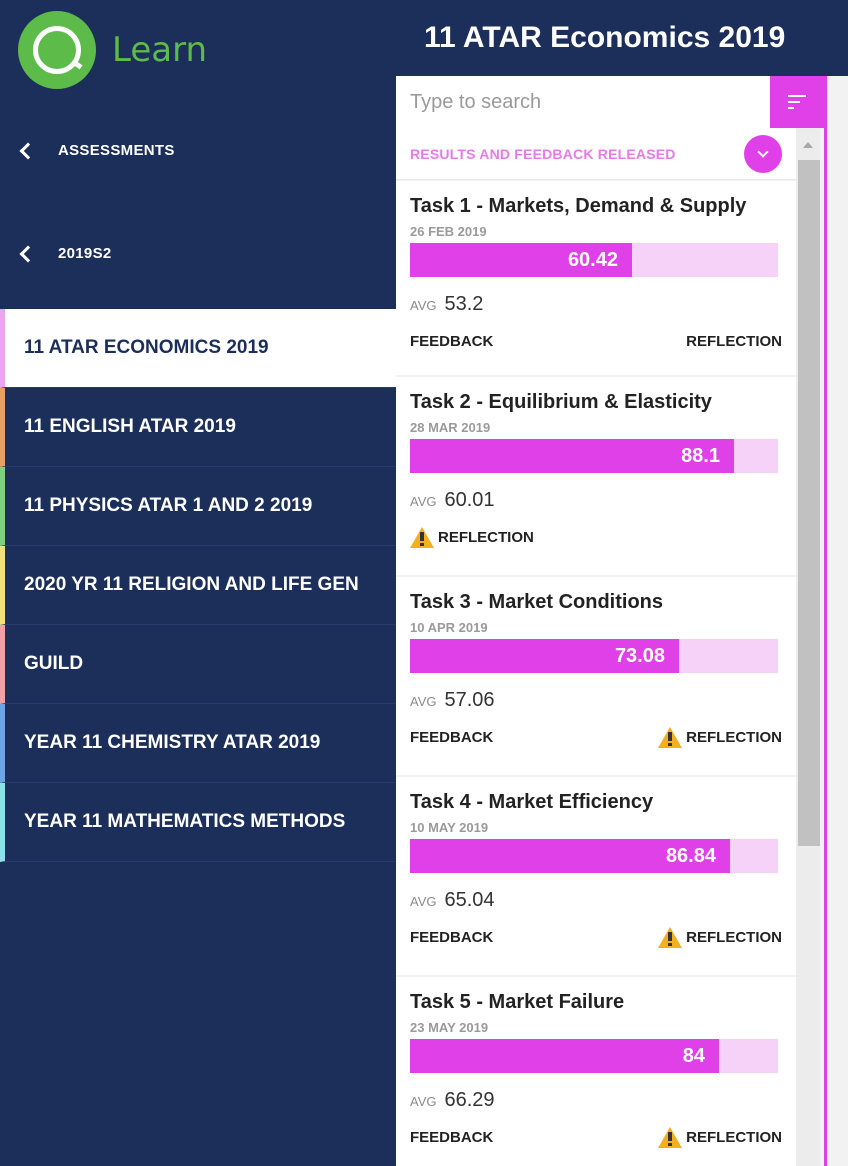 The image size is (848, 1166). What do you see at coordinates (809, 503) in the screenshot?
I see `scroll-thumb` at bounding box center [809, 503].